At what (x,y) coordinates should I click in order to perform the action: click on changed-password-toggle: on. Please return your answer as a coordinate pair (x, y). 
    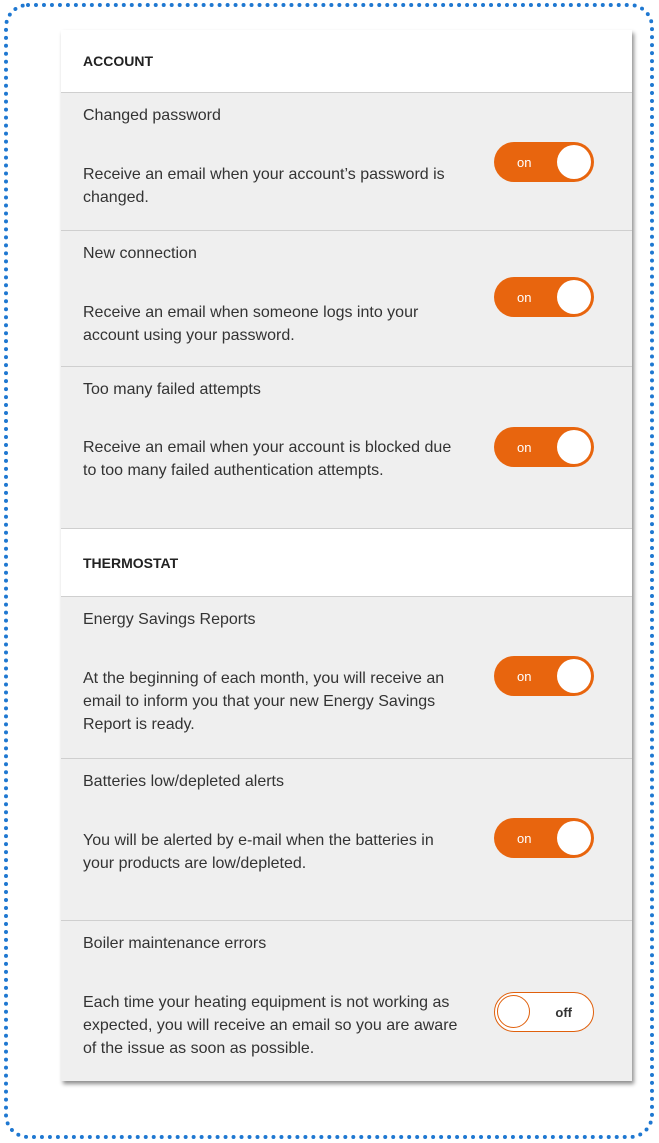
    Looking at the image, I should click on (544, 162).